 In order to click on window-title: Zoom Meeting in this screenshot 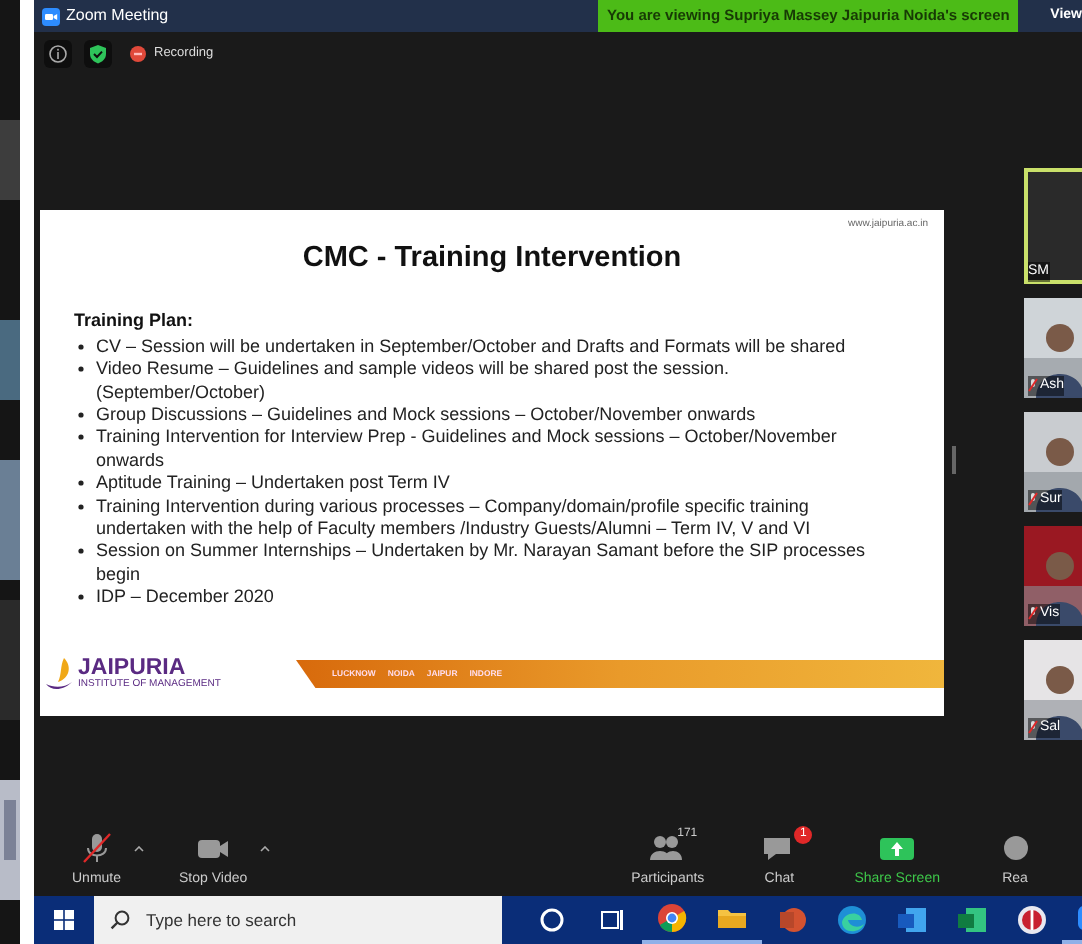, I will do `click(117, 16)`.